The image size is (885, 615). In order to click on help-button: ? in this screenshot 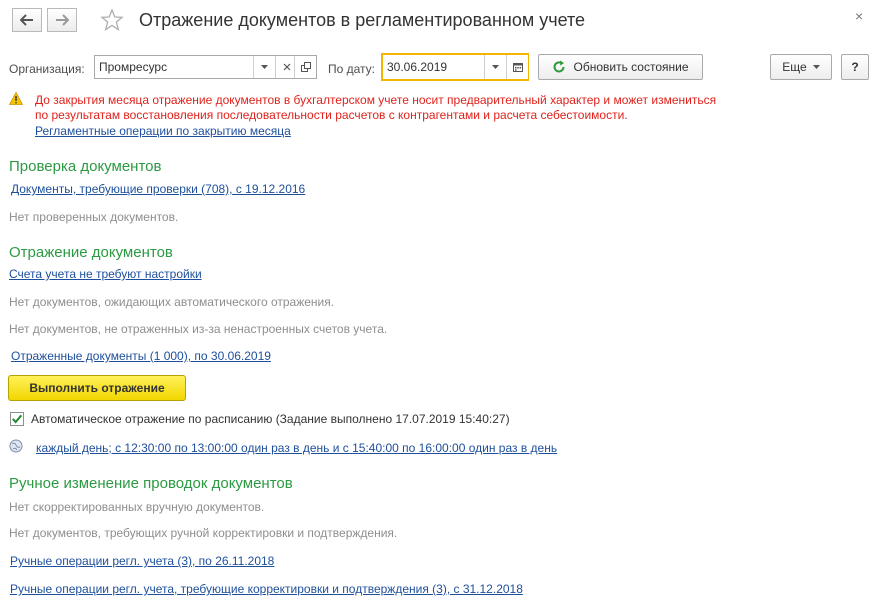, I will do `click(855, 67)`.